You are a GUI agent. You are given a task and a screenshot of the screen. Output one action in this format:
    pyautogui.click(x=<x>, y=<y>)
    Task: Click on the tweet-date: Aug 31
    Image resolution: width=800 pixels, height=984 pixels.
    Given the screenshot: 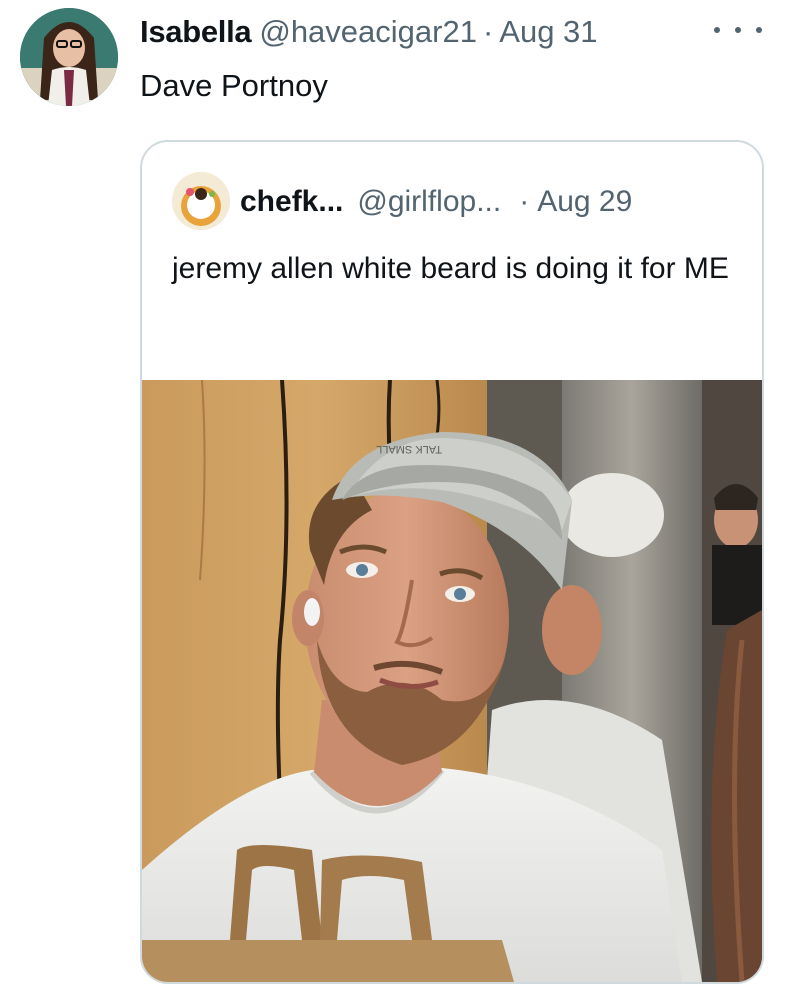 What is the action you would take?
    pyautogui.click(x=548, y=32)
    